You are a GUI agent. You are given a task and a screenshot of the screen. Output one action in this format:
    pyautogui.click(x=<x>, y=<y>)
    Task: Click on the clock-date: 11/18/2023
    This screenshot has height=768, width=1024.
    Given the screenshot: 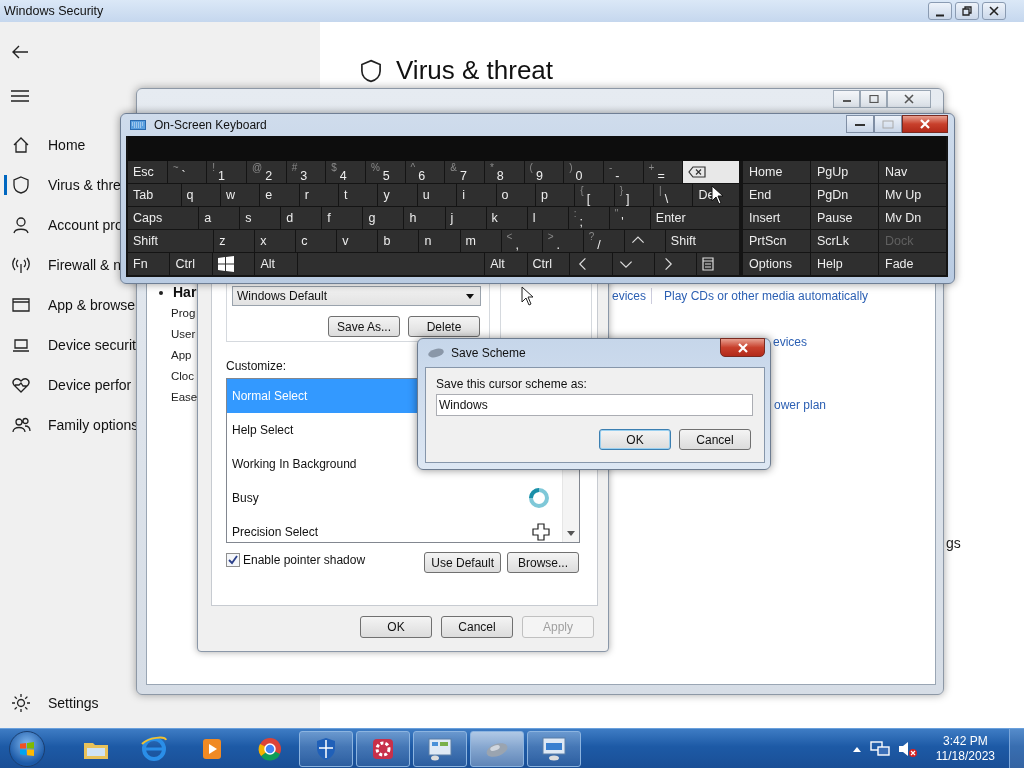 What is the action you would take?
    pyautogui.click(x=965, y=756)
    